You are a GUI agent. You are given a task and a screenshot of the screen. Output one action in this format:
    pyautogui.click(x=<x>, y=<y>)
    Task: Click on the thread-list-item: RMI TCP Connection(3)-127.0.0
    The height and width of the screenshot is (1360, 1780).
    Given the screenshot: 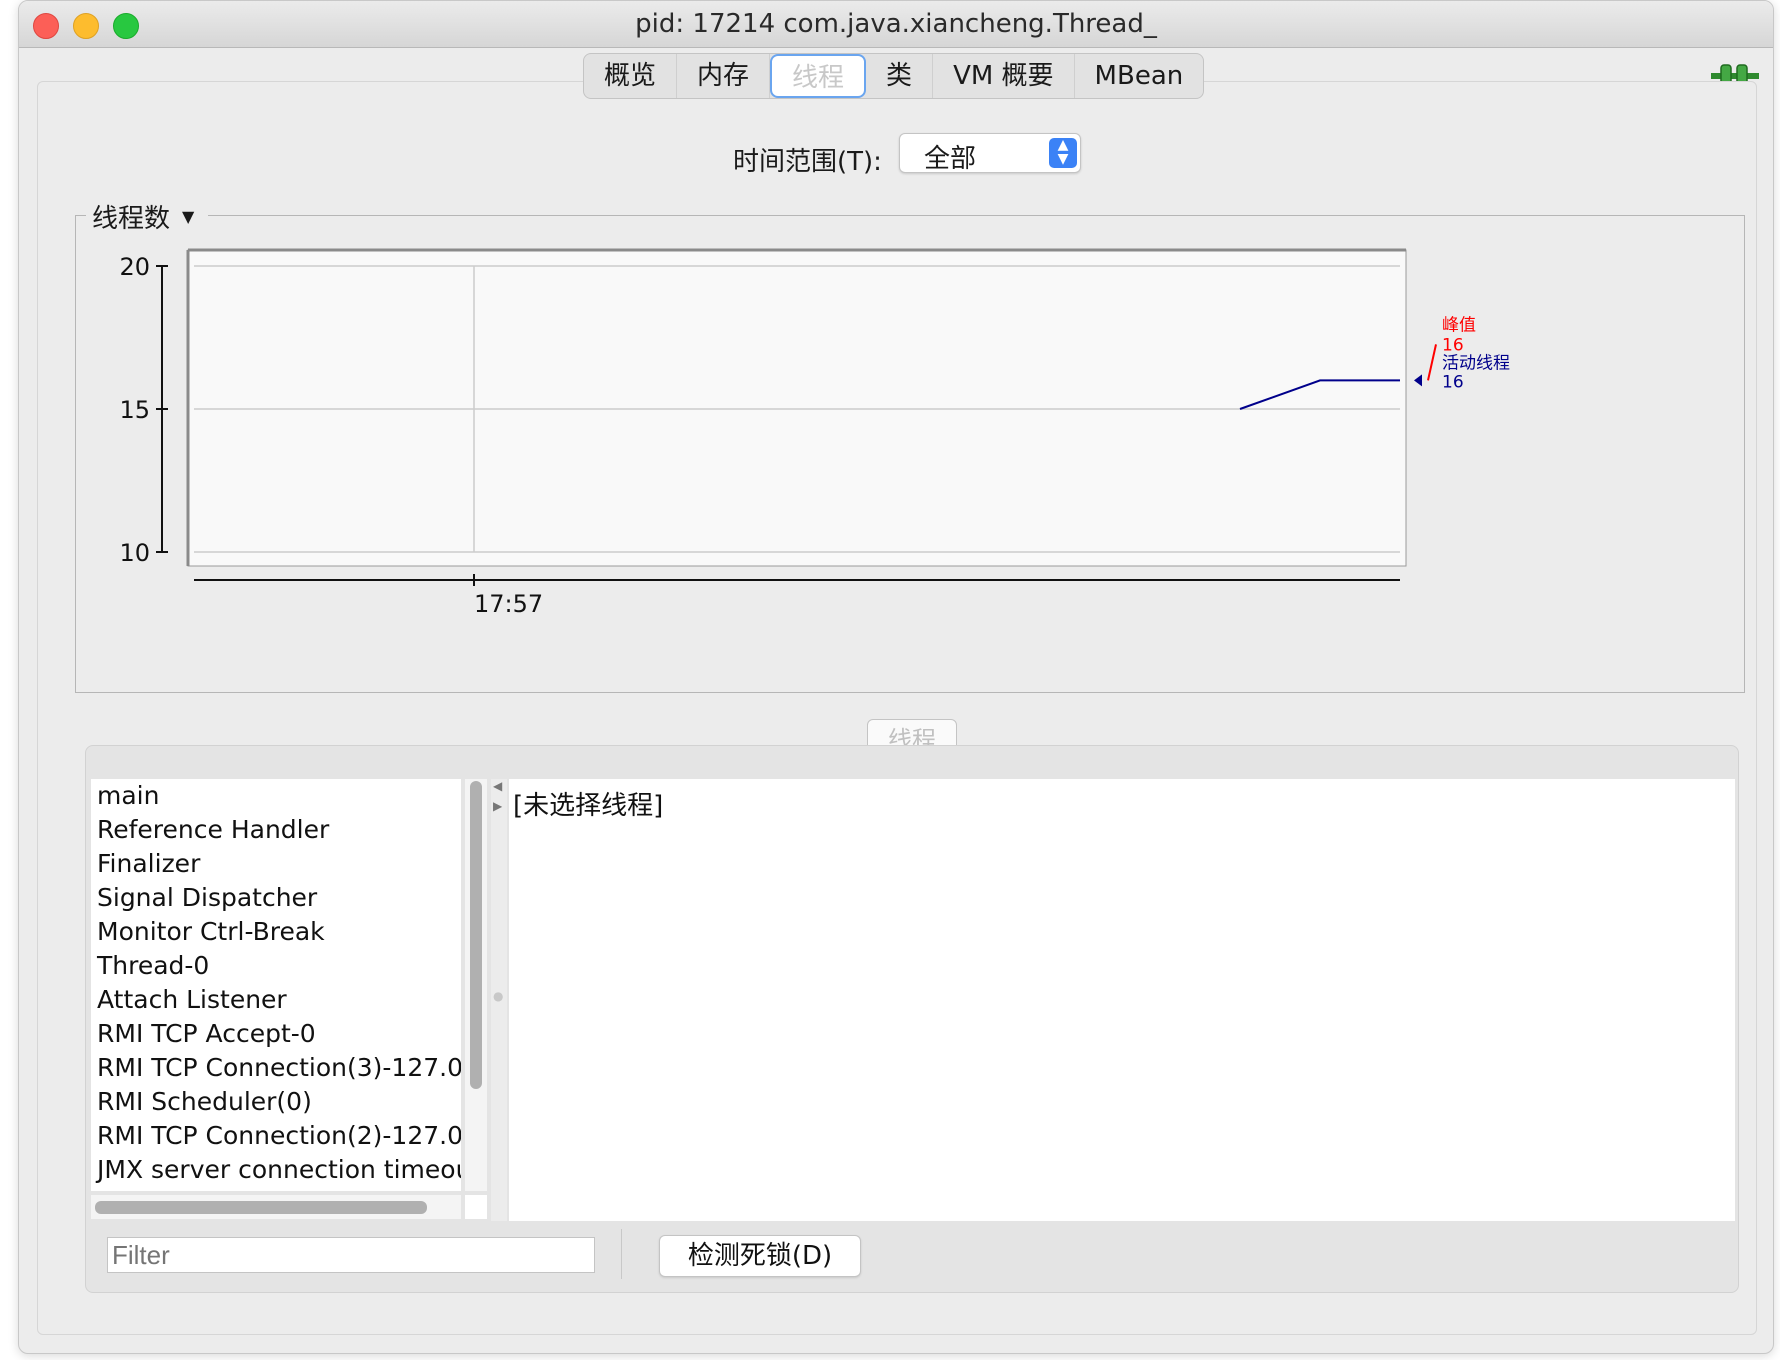 What is the action you would take?
    pyautogui.click(x=276, y=1068)
    